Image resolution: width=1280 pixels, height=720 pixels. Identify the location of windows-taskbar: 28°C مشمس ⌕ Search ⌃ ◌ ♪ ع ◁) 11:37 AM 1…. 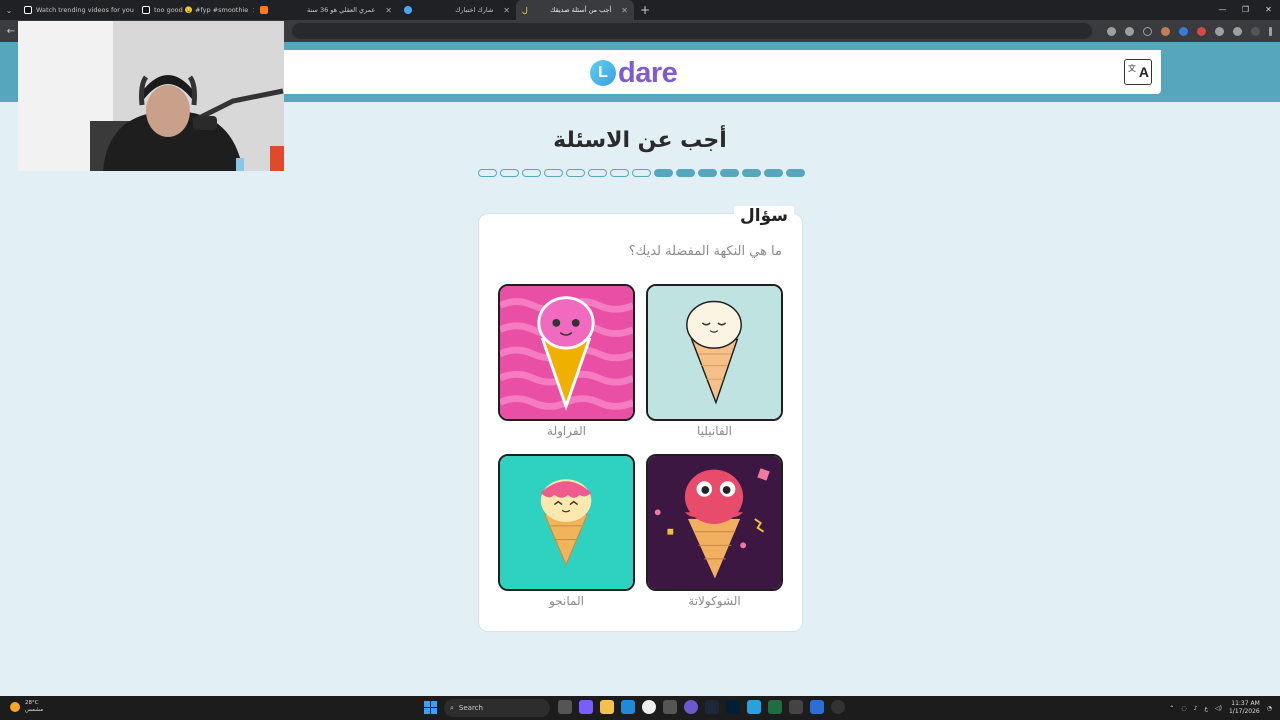
(640, 708).